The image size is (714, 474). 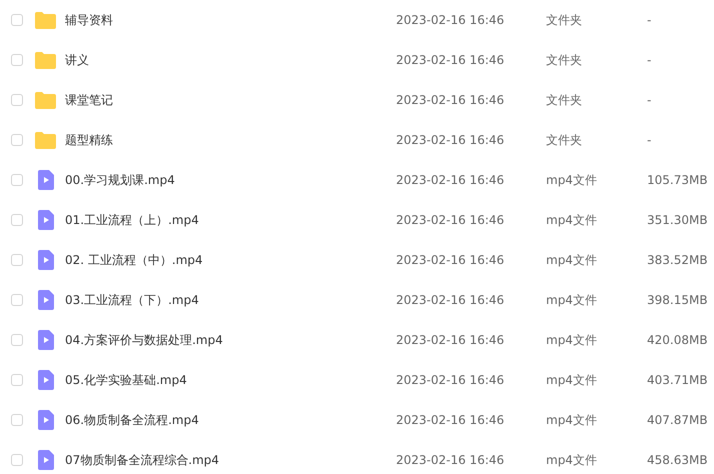 I want to click on file-name: 00.学习规划课.mp4, so click(x=230, y=180).